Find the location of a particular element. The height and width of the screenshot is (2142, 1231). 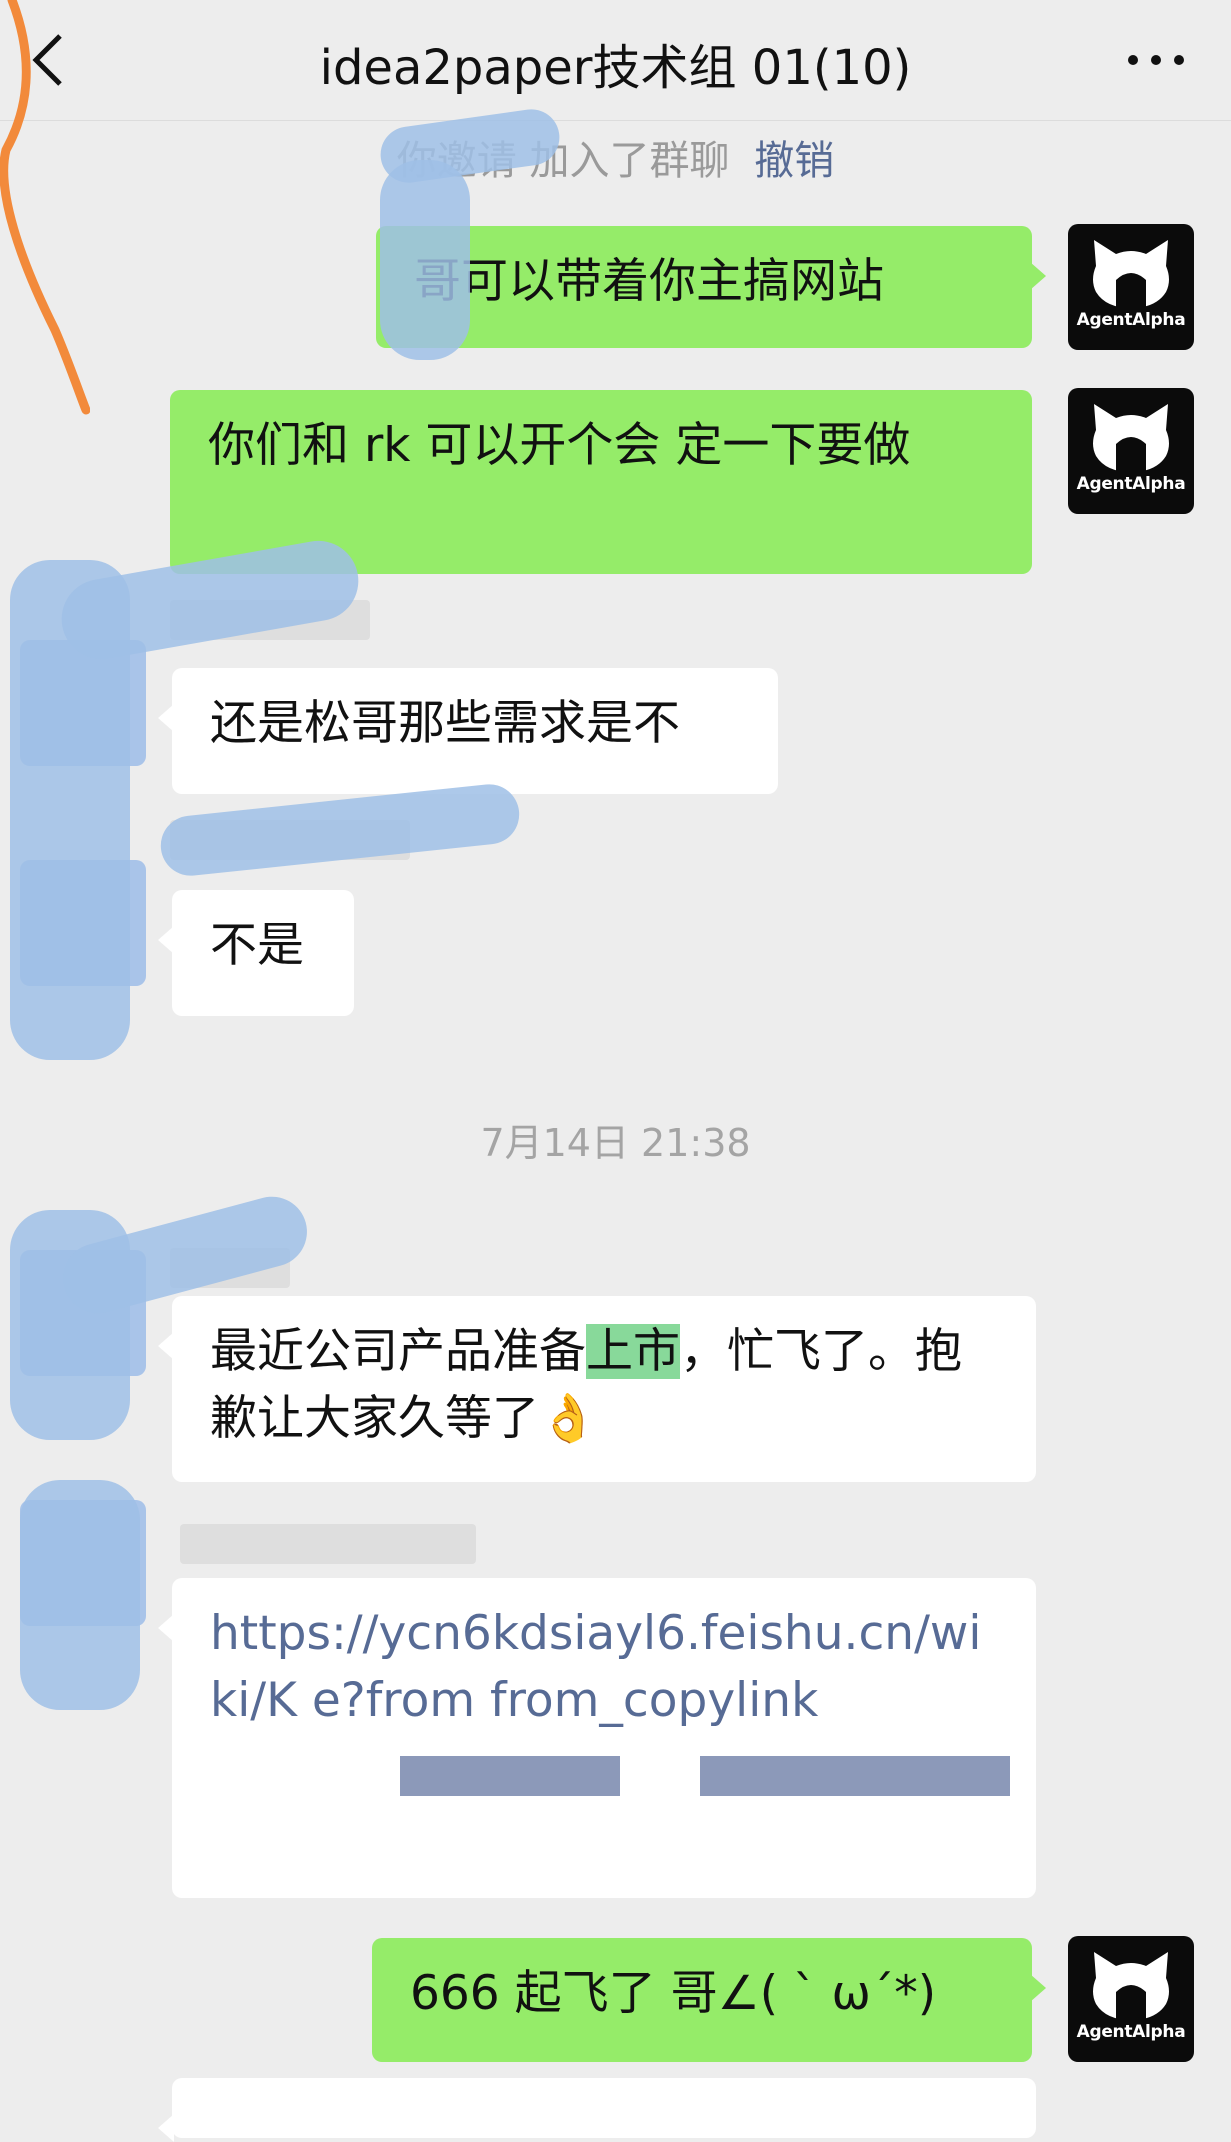

undo-link: 撤销 is located at coordinates (794, 161).